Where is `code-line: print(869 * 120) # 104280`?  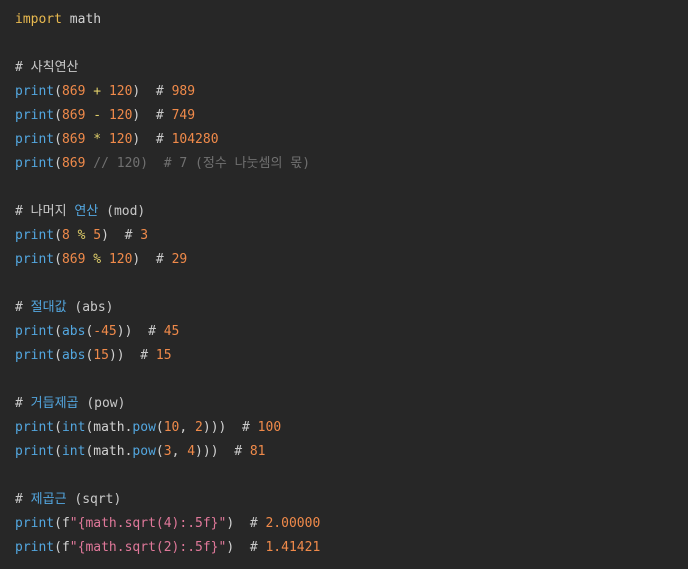 code-line: print(869 * 120) # 104280 is located at coordinates (344, 140).